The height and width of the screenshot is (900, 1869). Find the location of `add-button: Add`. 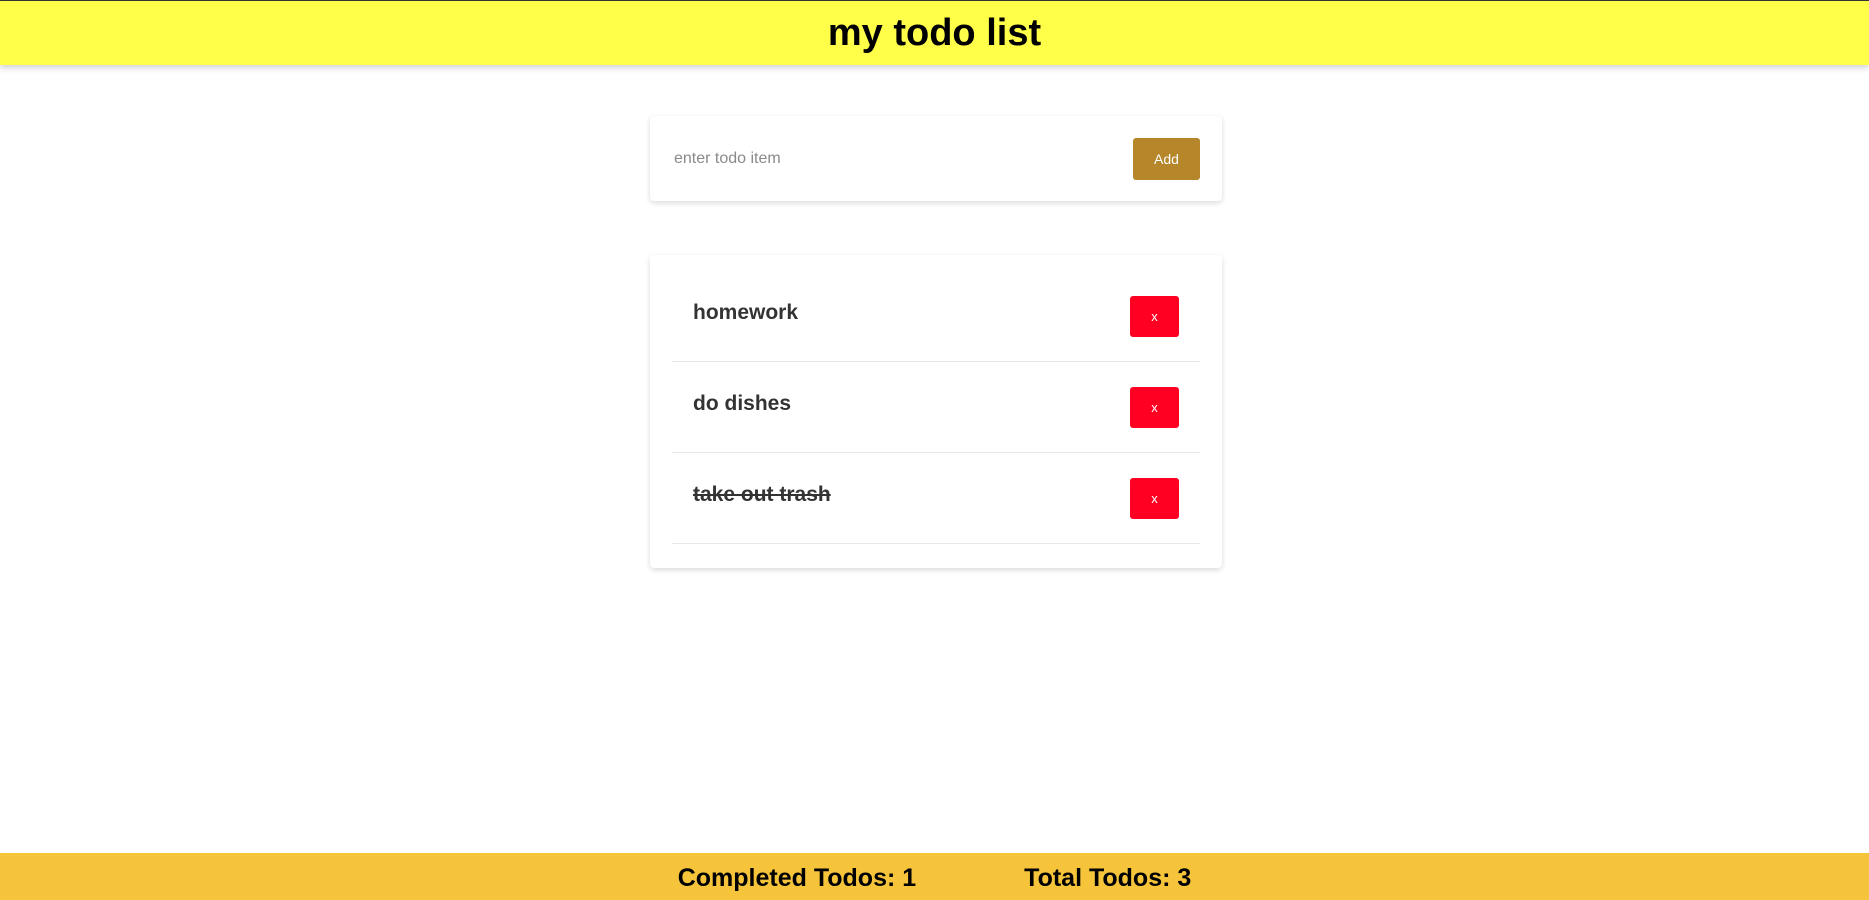

add-button: Add is located at coordinates (1166, 158).